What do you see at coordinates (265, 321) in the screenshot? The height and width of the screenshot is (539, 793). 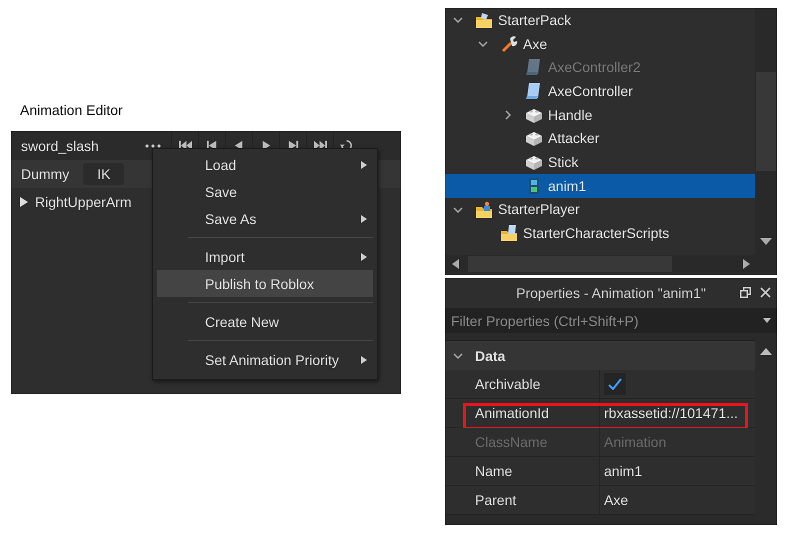 I see `menu-item: Create New` at bounding box center [265, 321].